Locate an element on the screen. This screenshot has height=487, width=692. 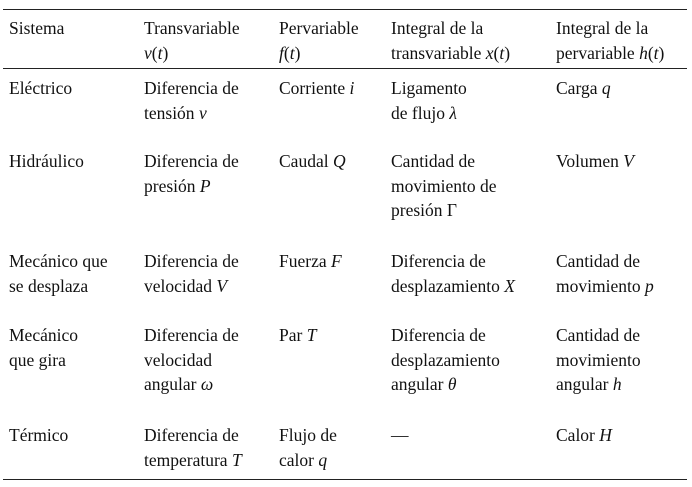
row-hidraulico-pervariable: Caudal Q is located at coordinates (312, 161).